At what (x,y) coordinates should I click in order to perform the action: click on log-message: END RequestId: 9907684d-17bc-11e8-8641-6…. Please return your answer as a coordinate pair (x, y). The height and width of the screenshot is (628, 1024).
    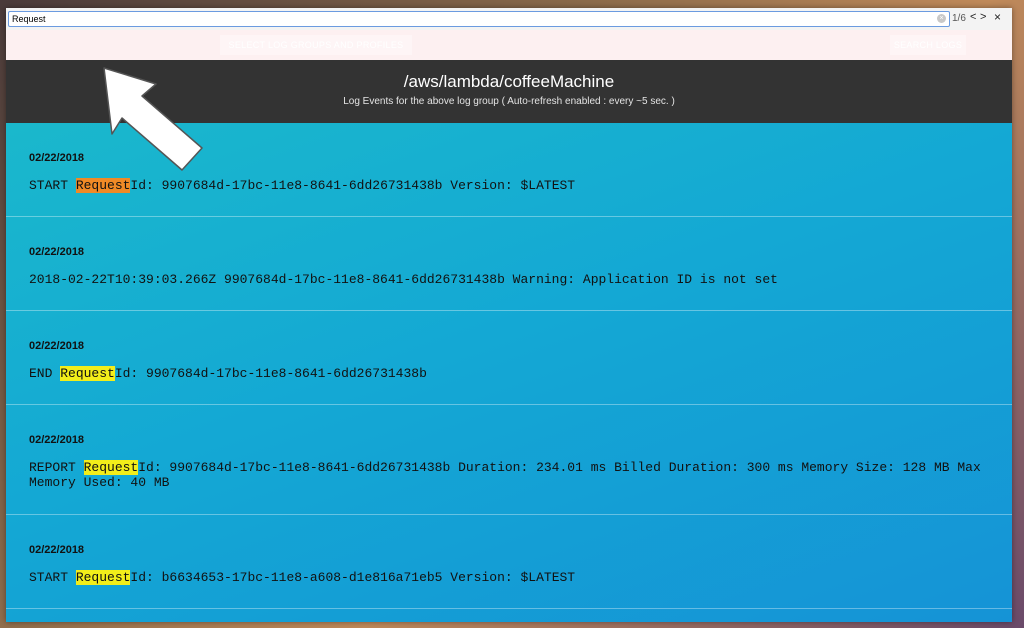
    Looking at the image, I should click on (505, 373).